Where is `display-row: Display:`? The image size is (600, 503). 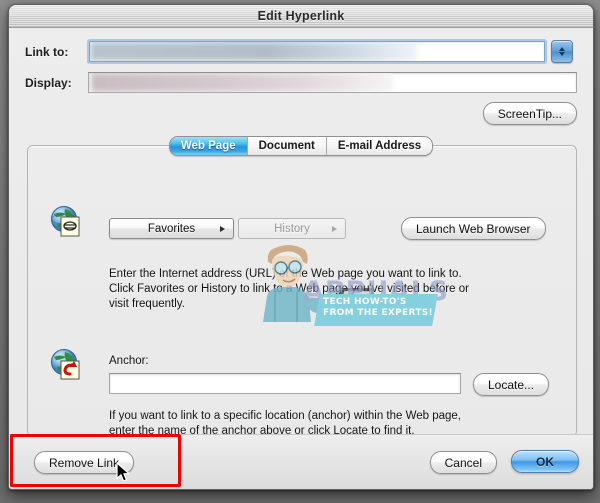
display-row: Display: is located at coordinates (301, 82).